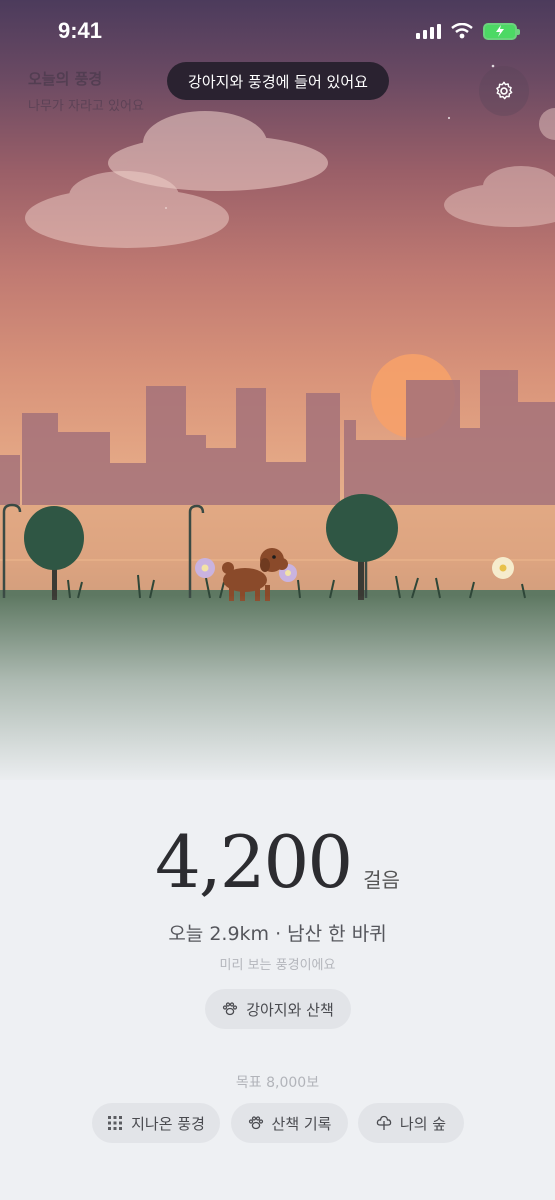  Describe the element at coordinates (423, 1123) in the screenshot. I see `my-forest-label: 나의 숲` at that location.